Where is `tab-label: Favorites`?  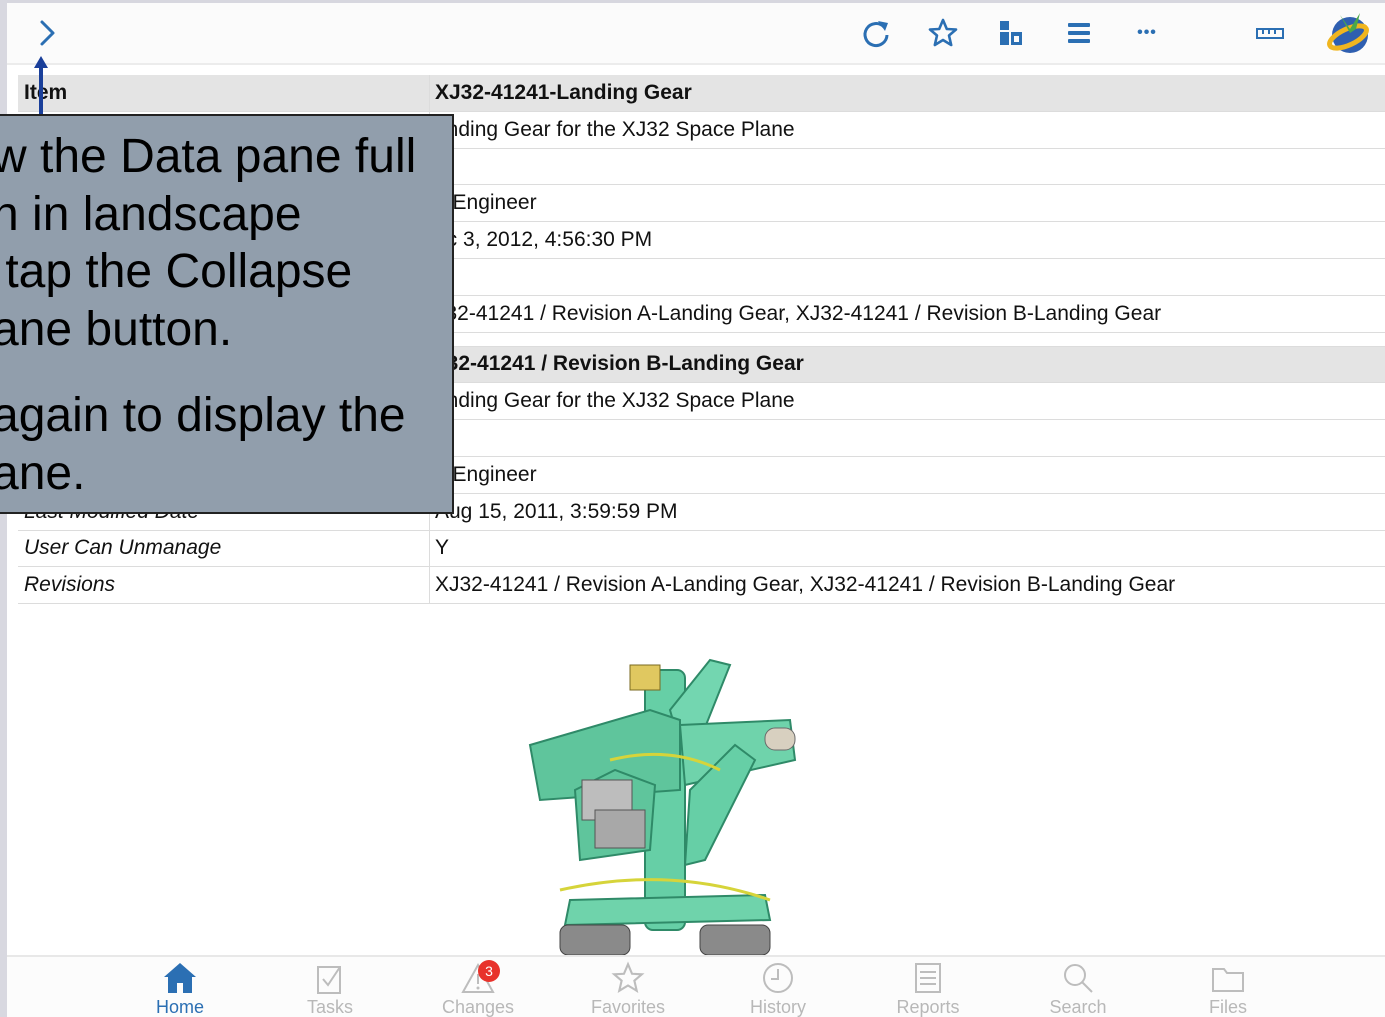 tab-label: Favorites is located at coordinates (628, 1007).